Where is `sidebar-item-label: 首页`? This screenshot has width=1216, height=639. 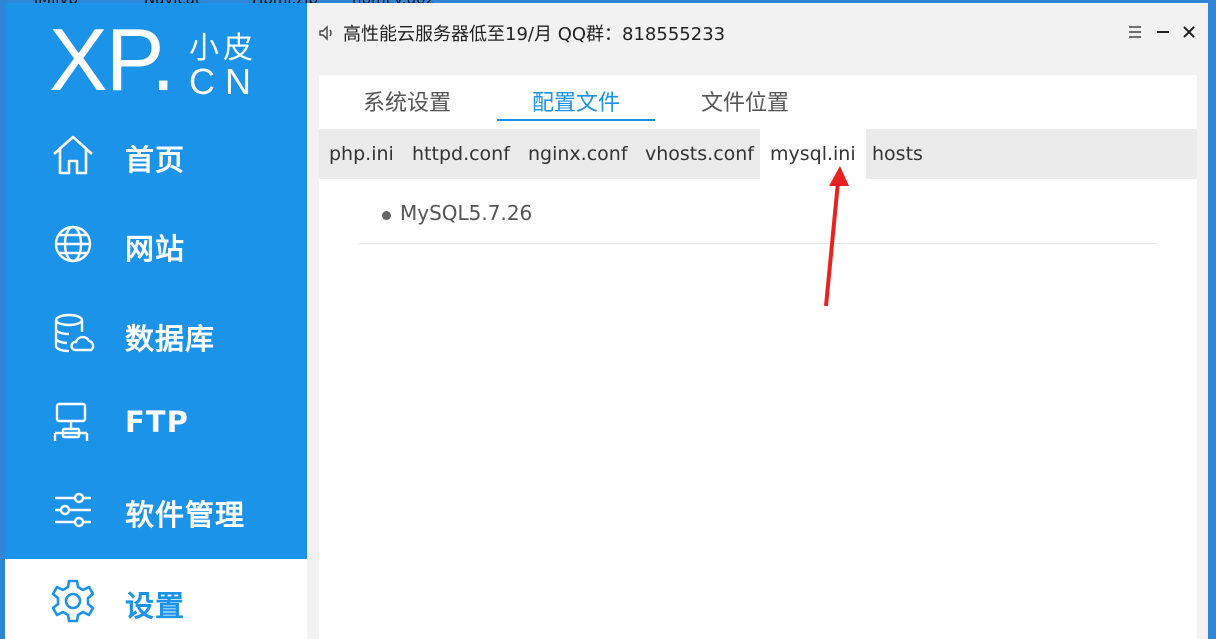
sidebar-item-label: 首页 is located at coordinates (155, 160).